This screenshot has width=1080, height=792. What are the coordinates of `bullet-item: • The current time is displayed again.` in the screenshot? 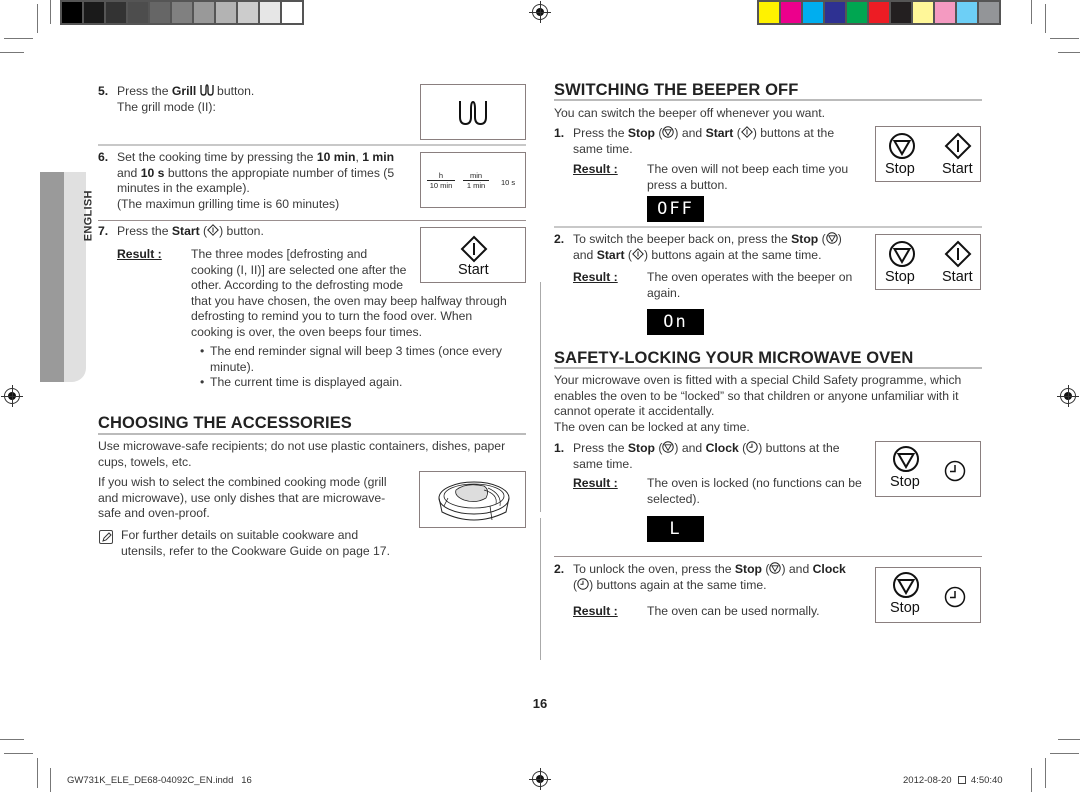 It's located at (301, 382).